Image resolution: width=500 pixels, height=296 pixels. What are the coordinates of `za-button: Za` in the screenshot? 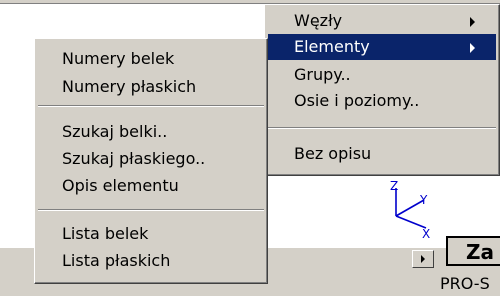 It's located at (473, 251).